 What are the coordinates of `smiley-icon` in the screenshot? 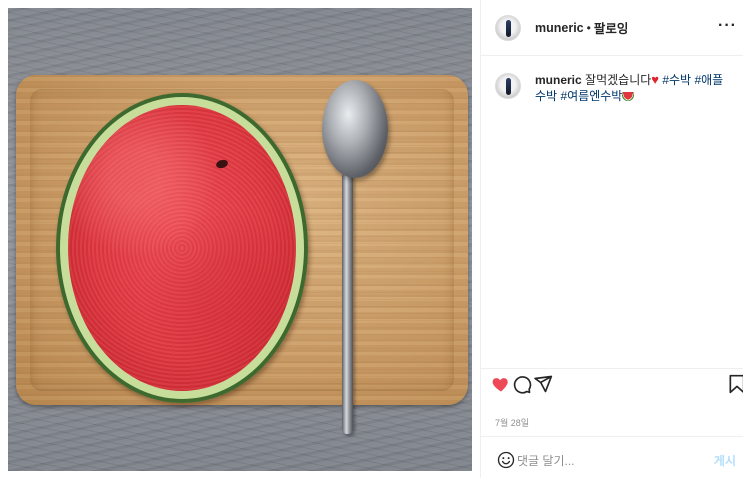 It's located at (506, 460).